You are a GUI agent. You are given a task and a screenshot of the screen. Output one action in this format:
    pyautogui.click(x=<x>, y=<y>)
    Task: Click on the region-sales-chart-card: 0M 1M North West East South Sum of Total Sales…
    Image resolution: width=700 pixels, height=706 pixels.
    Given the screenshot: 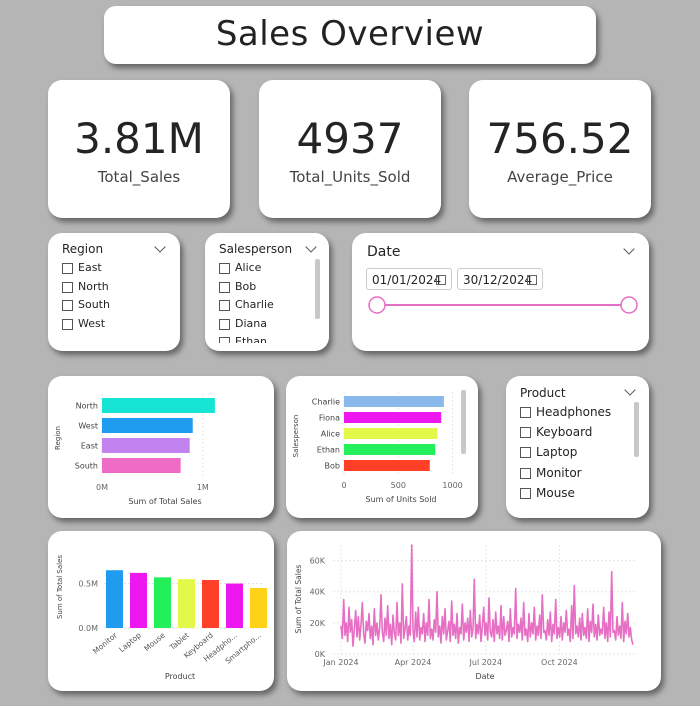 What is the action you would take?
    pyautogui.click(x=161, y=447)
    